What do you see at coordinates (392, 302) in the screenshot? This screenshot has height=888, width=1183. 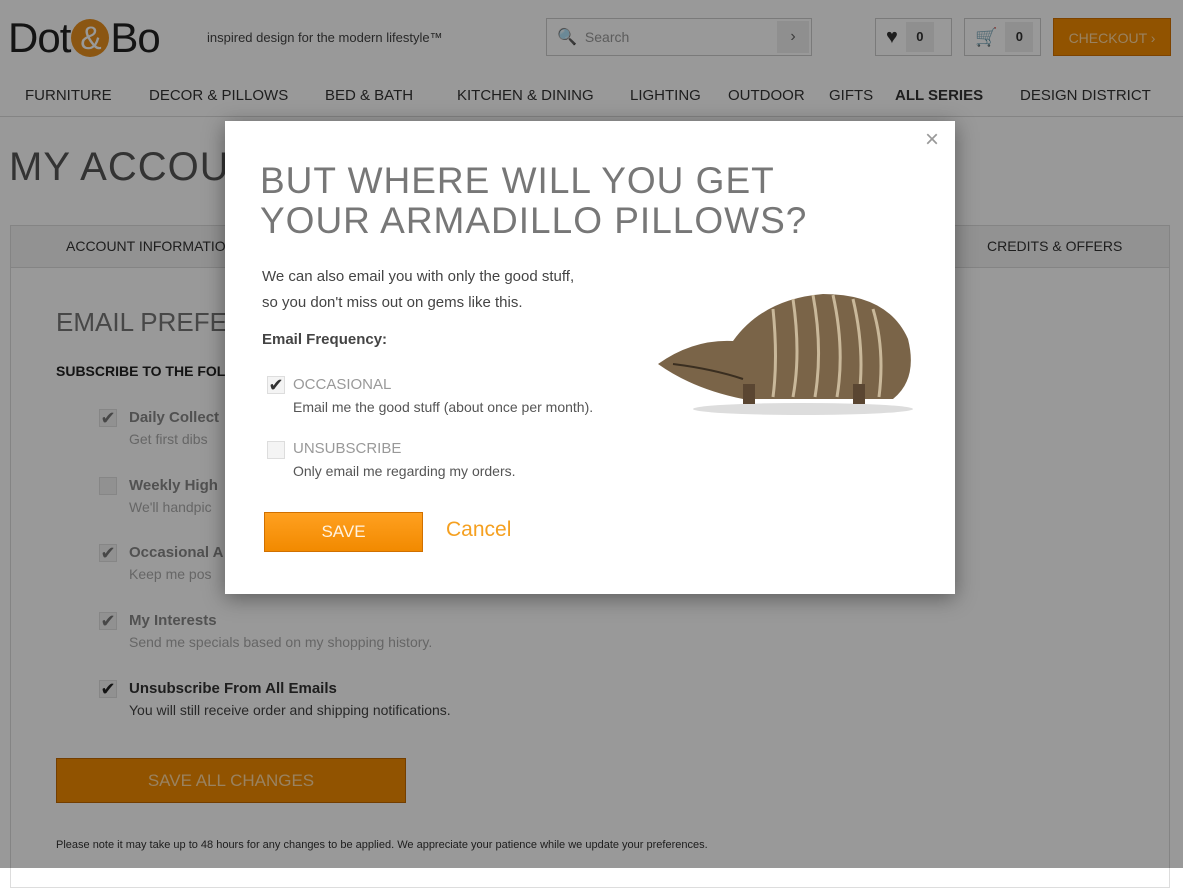 I see `modal-text-line: so you don't miss out on gems like this.` at bounding box center [392, 302].